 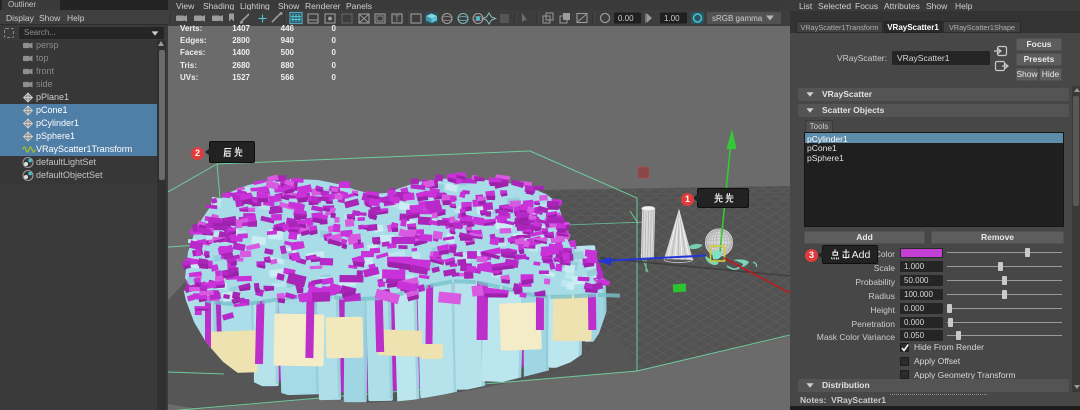 What do you see at coordinates (672, 18) in the screenshot?
I see `svg-text: 1.00` at bounding box center [672, 18].